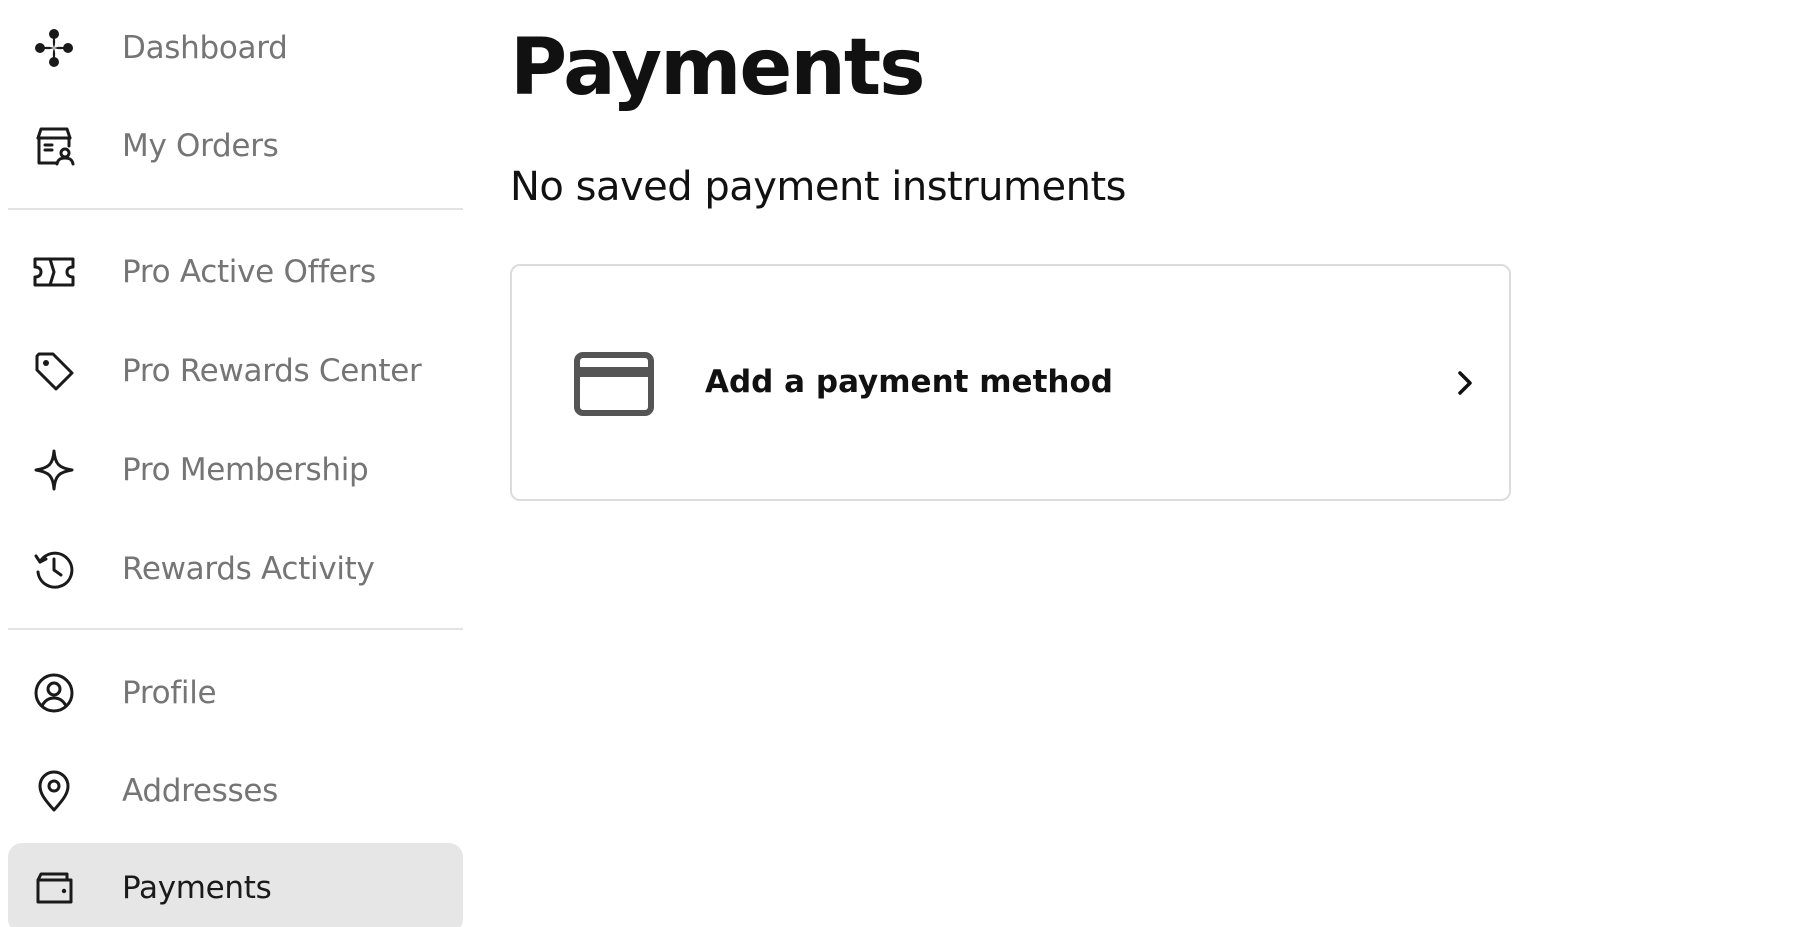  Describe the element at coordinates (272, 371) in the screenshot. I see `sidebar-item-label: Pro Rewards Center` at that location.